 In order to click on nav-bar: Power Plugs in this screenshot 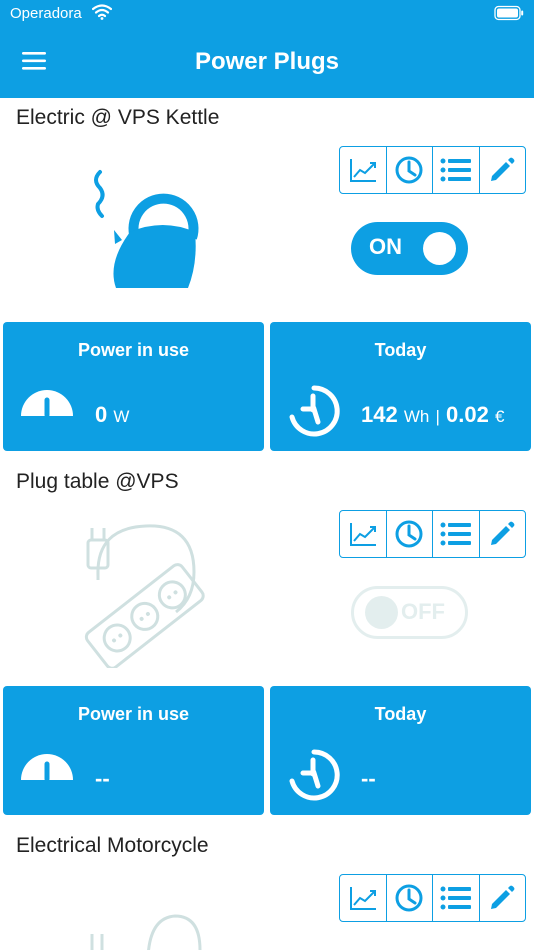, I will do `click(267, 63)`.